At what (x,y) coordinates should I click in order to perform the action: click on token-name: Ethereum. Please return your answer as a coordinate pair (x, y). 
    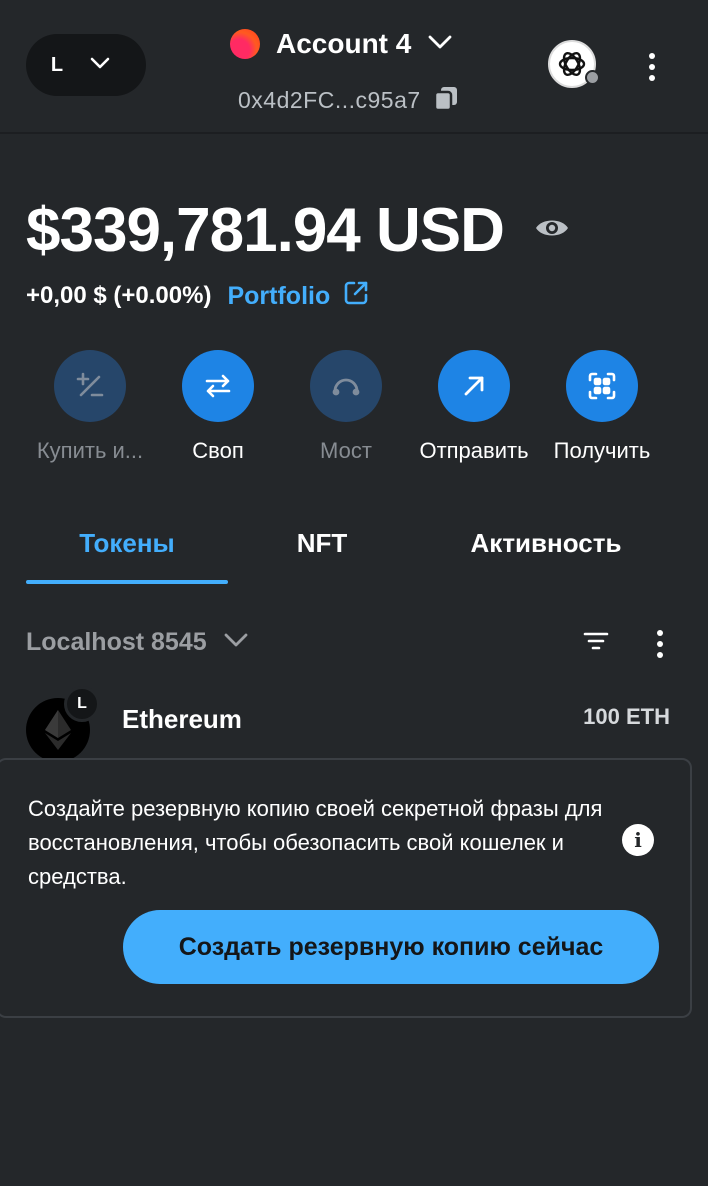
    Looking at the image, I should click on (182, 719).